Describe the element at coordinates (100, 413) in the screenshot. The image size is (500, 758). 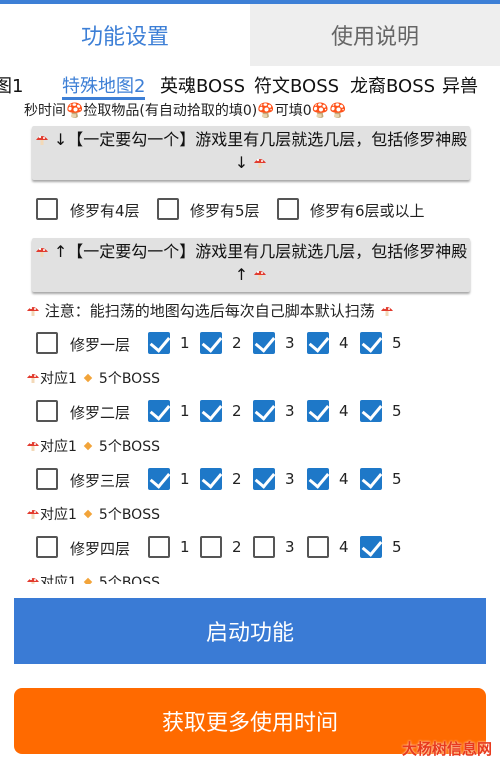
I see `floor-label: 修罗二层` at that location.